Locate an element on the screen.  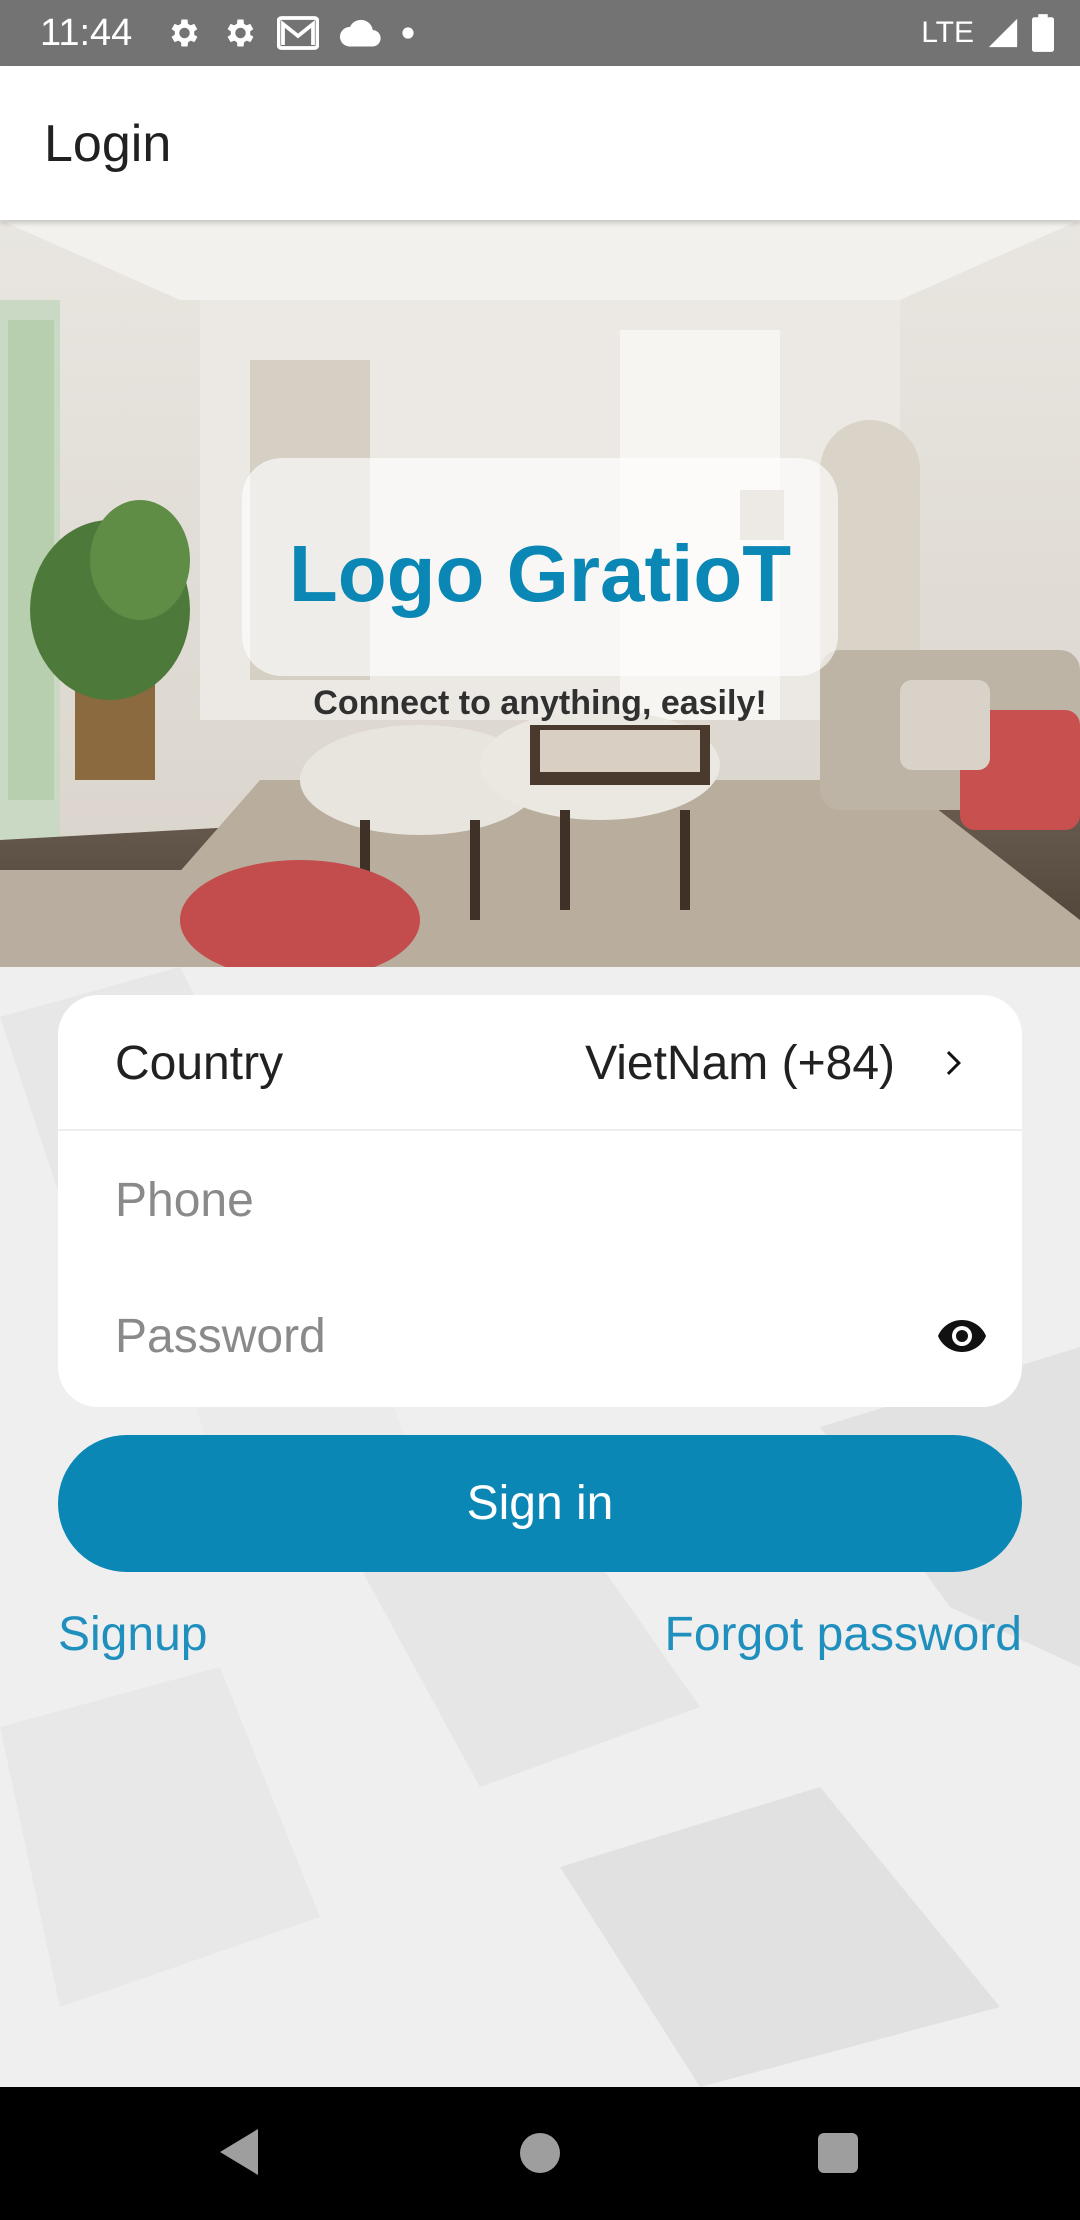
country-label: Country is located at coordinates (199, 1063).